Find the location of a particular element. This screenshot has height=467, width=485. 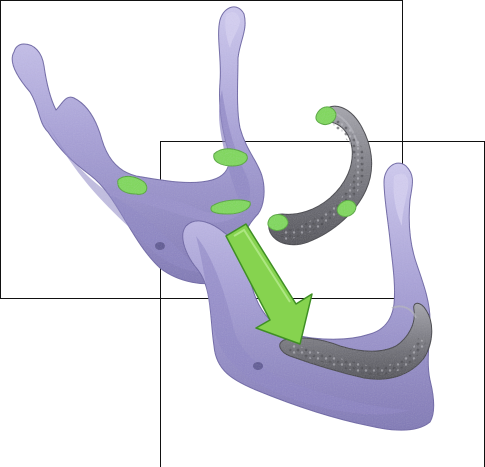

mental-foramen-upper is located at coordinates (160, 246).